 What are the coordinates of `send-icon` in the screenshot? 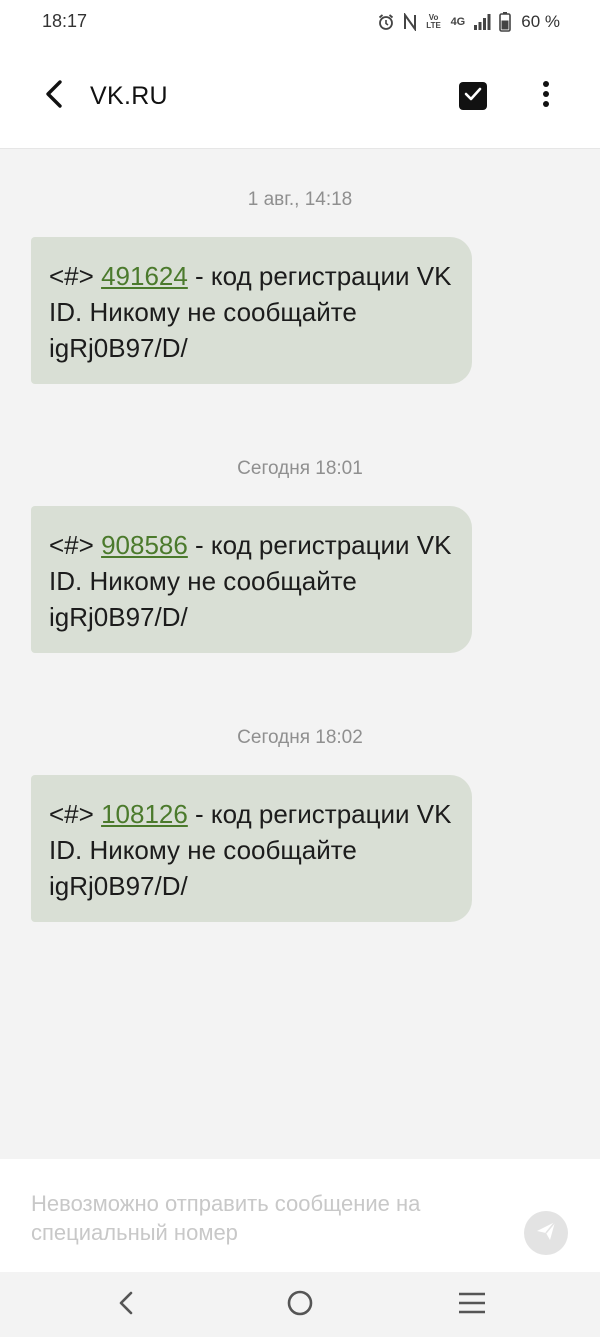 It's located at (546, 1233).